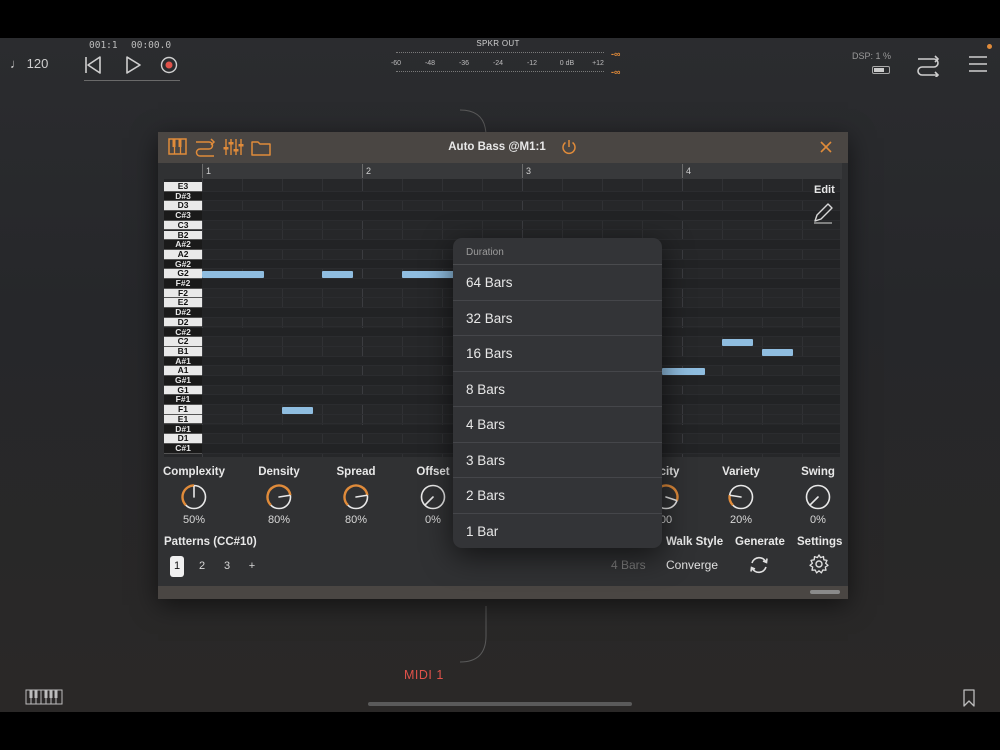  I want to click on knob-complexity: Complexity 50%, so click(194, 496).